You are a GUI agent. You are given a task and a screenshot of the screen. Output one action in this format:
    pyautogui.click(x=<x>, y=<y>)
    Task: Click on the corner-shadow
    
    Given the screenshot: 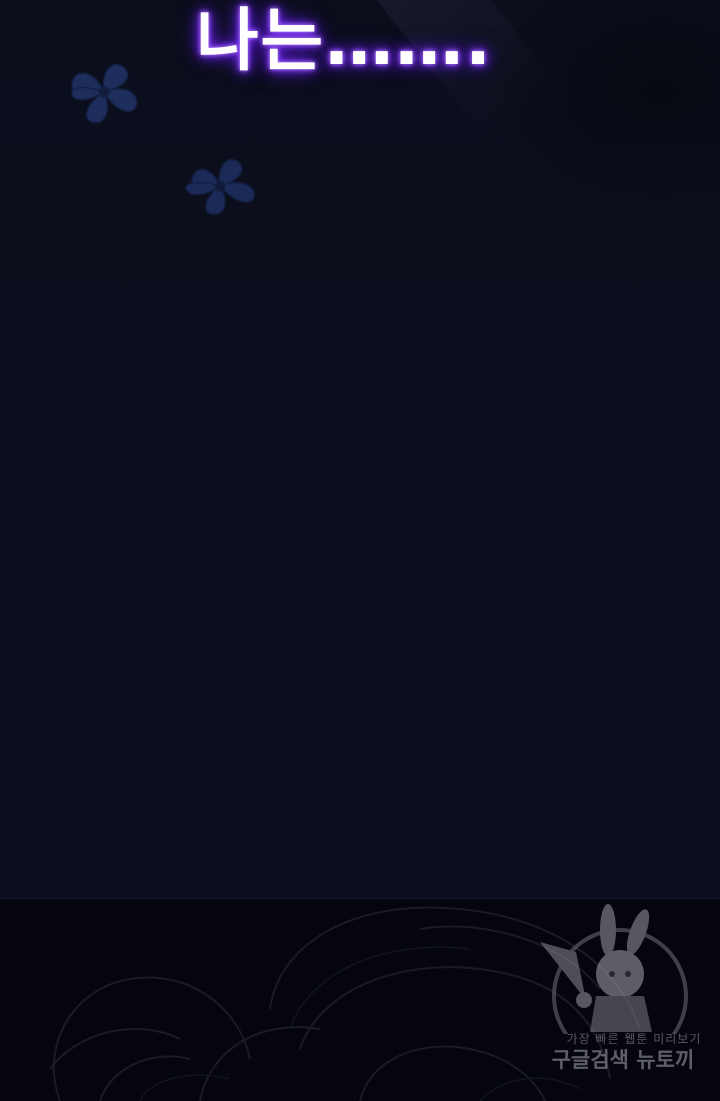 What is the action you would take?
    pyautogui.click(x=600, y=110)
    